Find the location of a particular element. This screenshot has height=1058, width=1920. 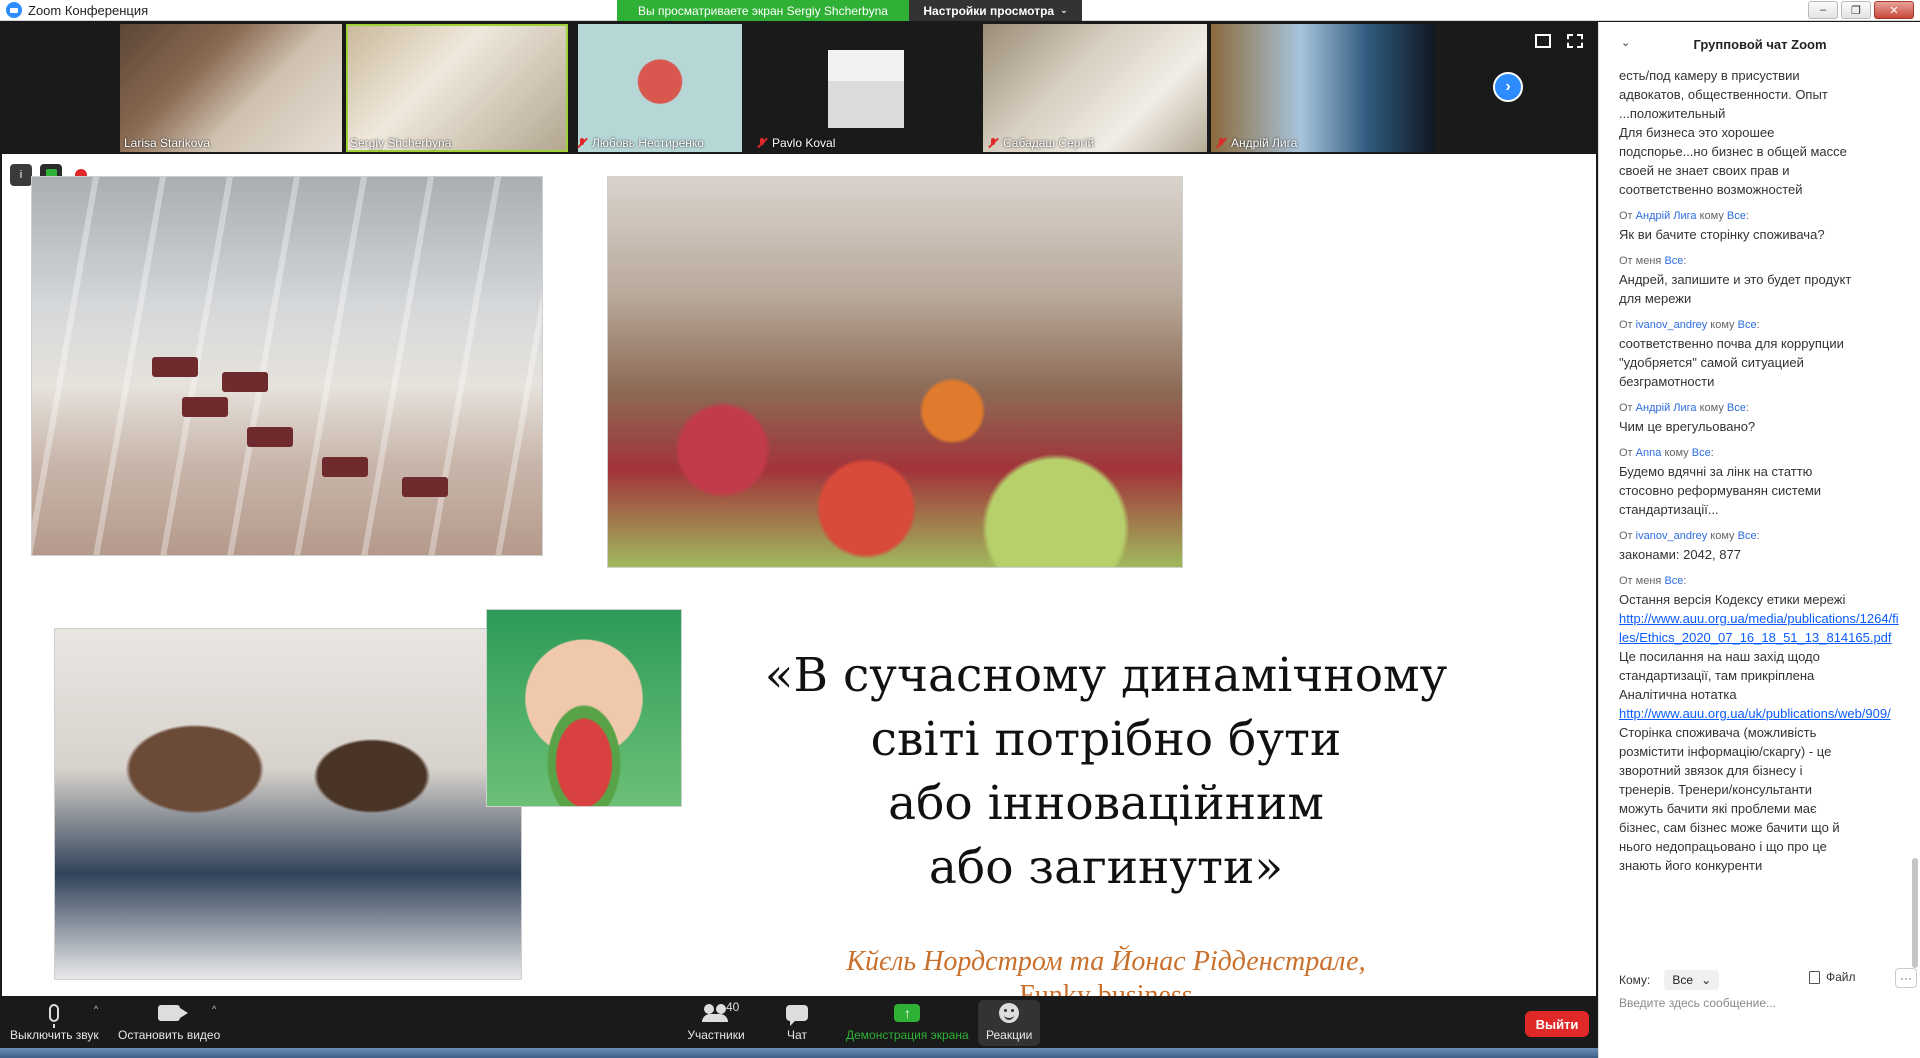

participant-video is located at coordinates (660, 88).